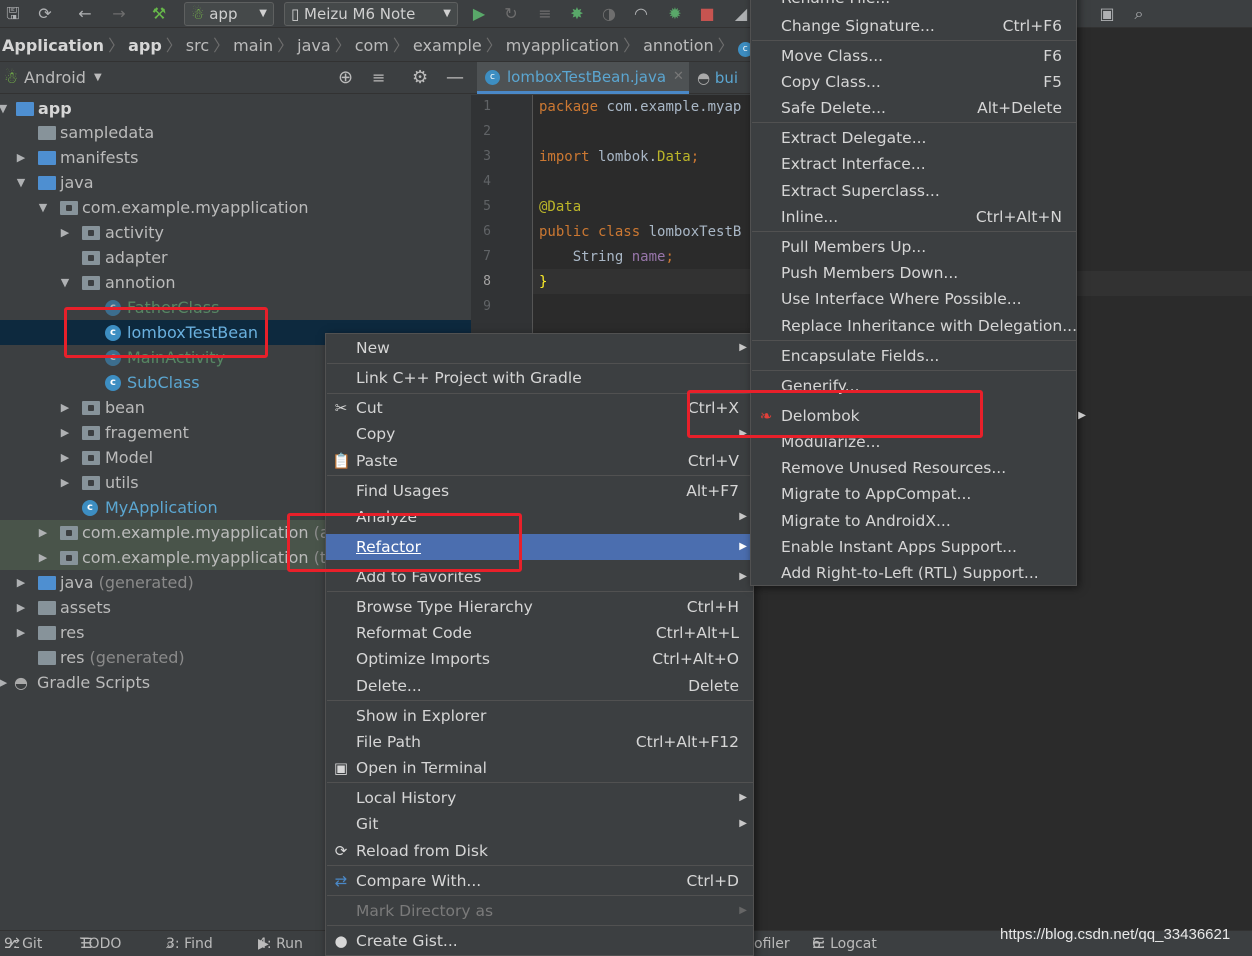 This screenshot has width=1252, height=956. Describe the element at coordinates (145, 45) in the screenshot. I see `breadcrumb-item: app` at that location.